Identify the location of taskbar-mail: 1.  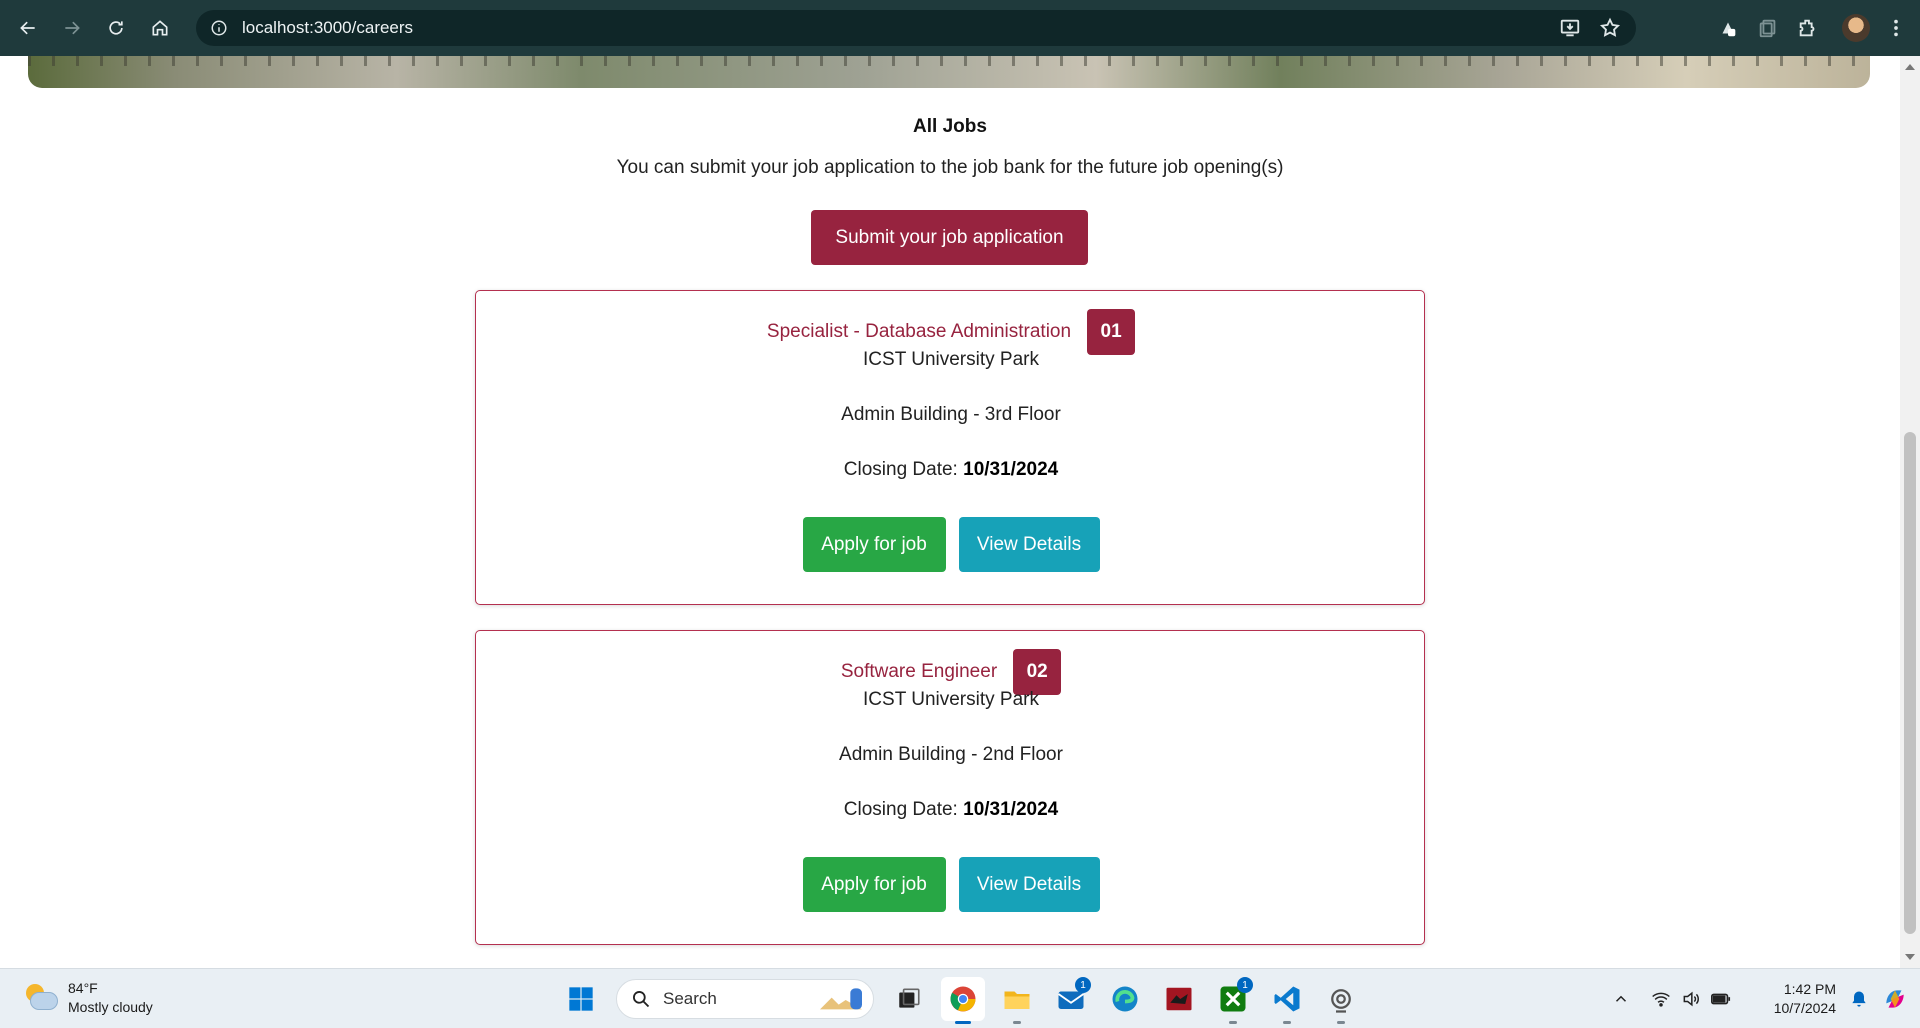
(1071, 999).